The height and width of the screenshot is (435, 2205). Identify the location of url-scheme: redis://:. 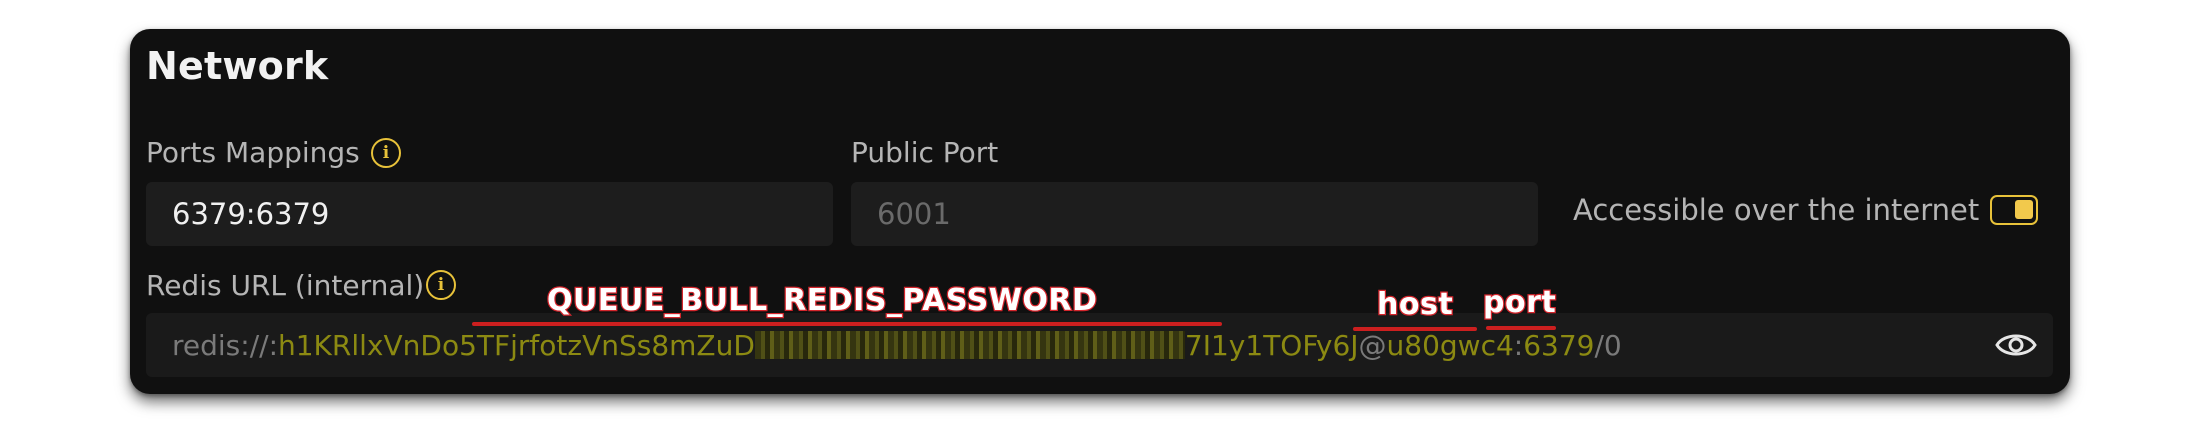
(225, 345).